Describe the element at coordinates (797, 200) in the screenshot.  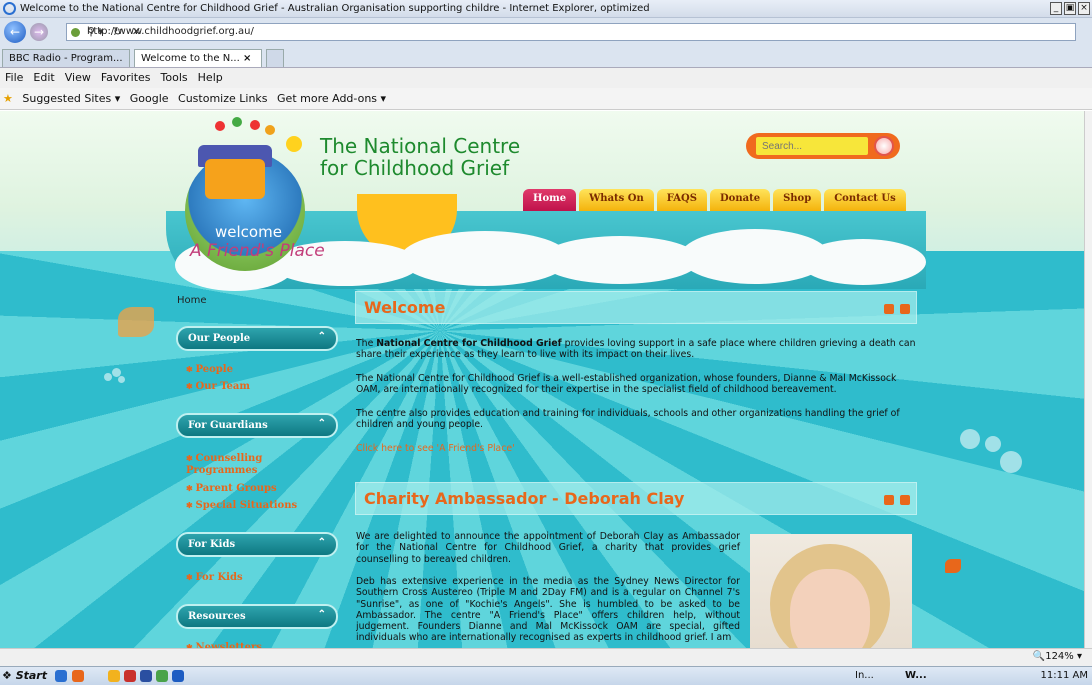
I see `nav-shop: Shop` at that location.